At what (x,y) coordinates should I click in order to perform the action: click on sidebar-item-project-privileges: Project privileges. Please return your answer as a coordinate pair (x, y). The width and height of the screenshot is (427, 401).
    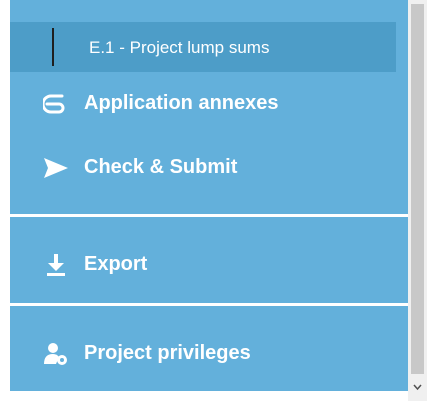
    Looking at the image, I should click on (209, 354).